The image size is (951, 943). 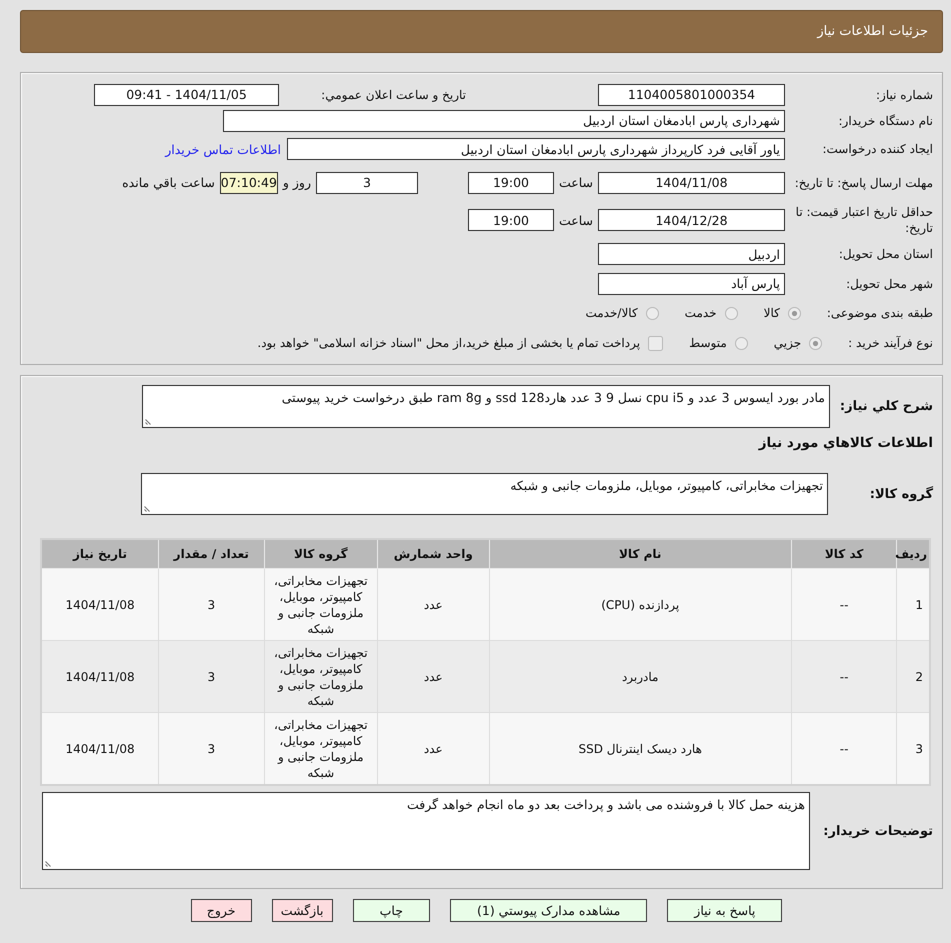 What do you see at coordinates (877, 149) in the screenshot?
I see `field-label: ایجاد کننده درخواست:` at bounding box center [877, 149].